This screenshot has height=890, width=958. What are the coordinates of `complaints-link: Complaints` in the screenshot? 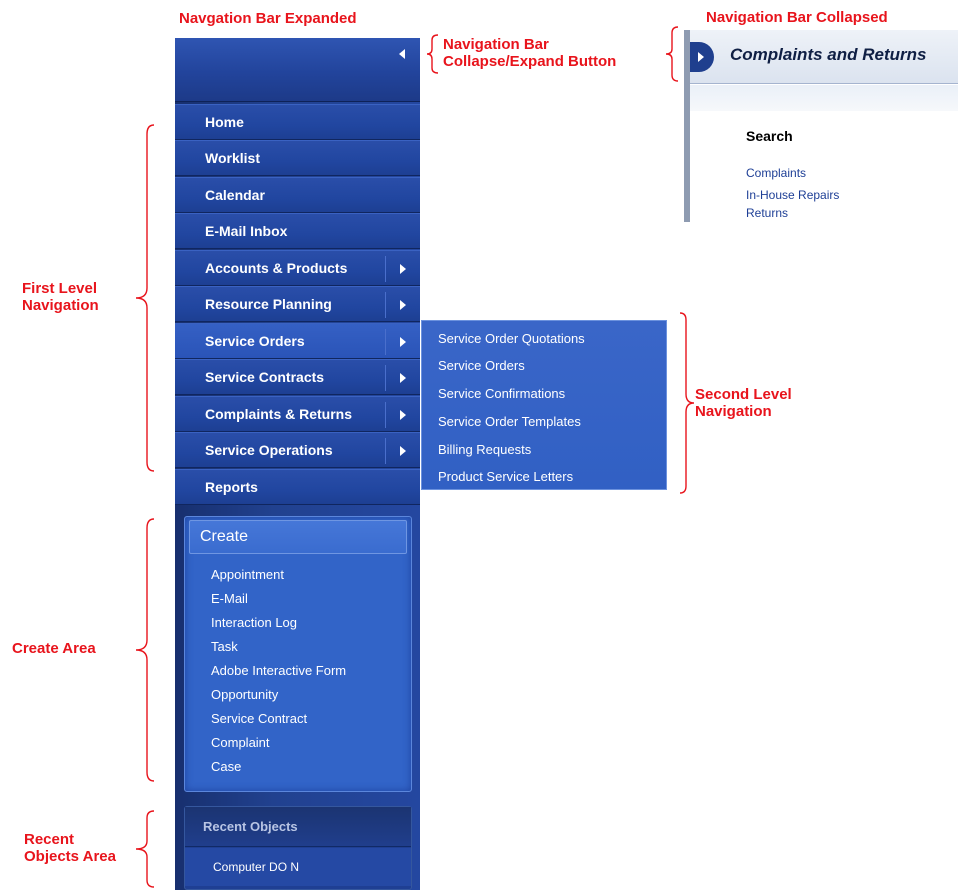 It's located at (776, 173).